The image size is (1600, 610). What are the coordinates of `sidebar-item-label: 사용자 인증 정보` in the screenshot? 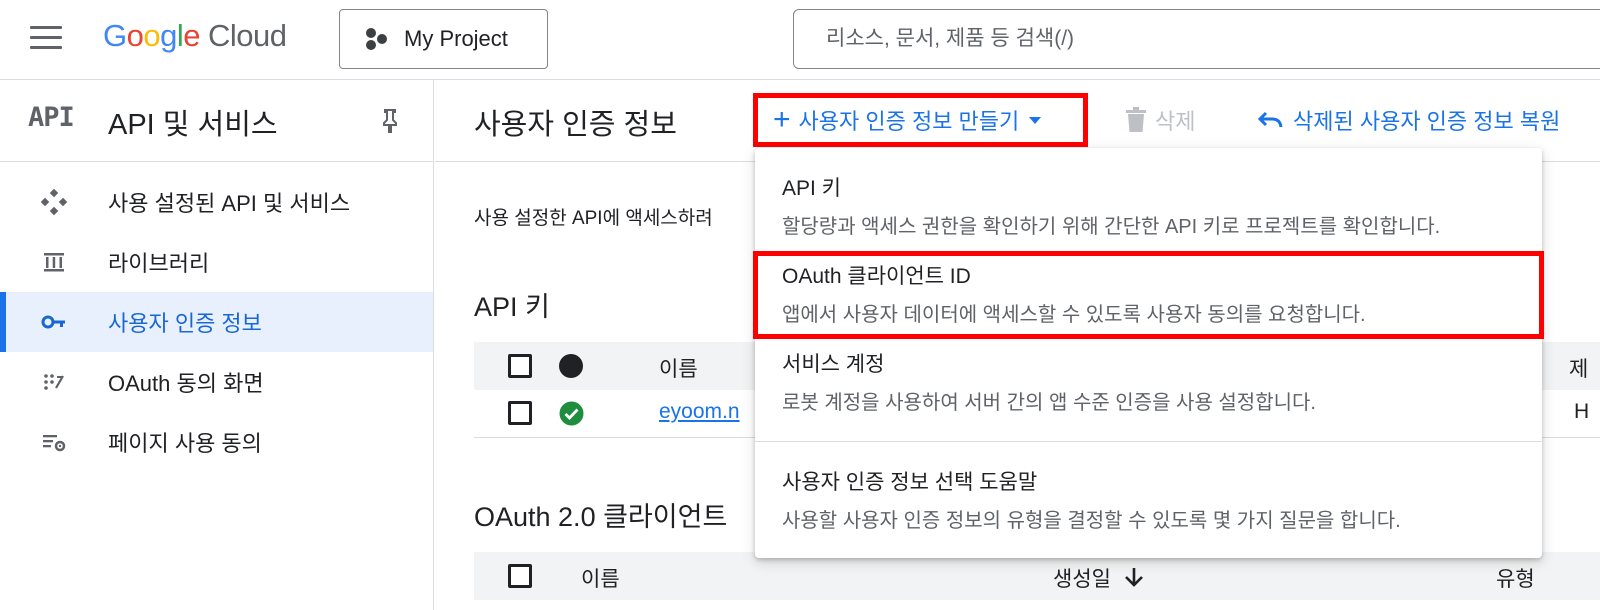 It's located at (185, 323).